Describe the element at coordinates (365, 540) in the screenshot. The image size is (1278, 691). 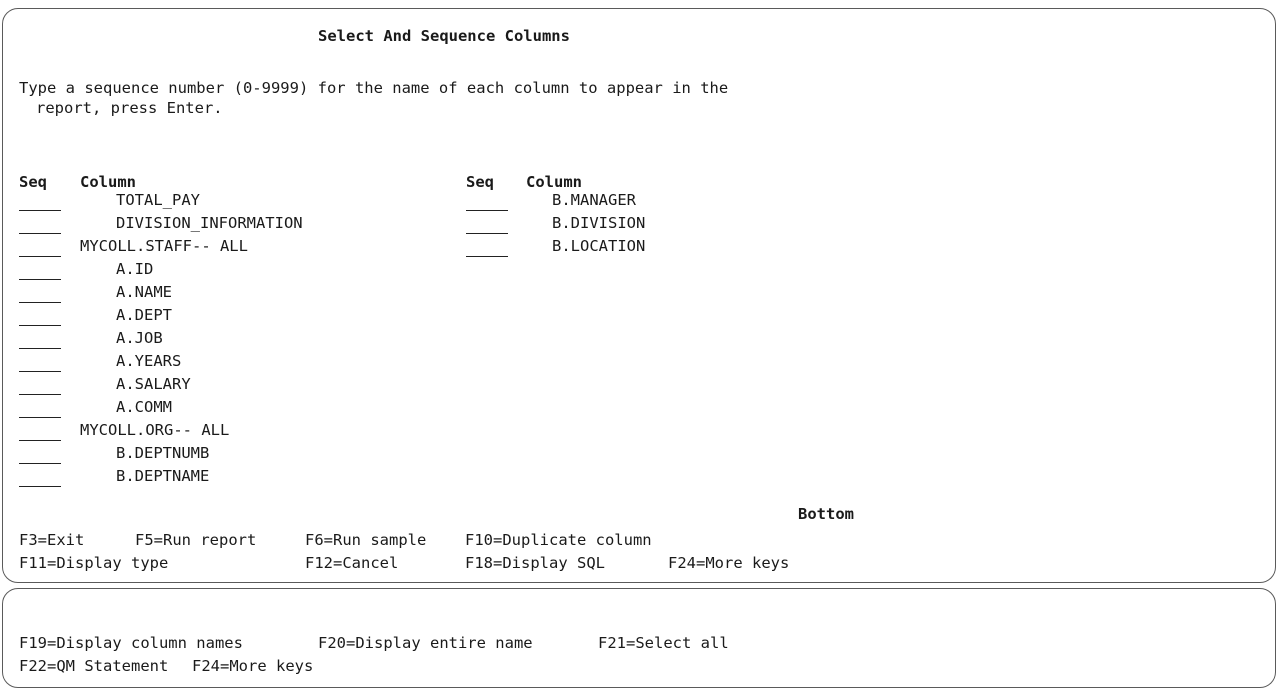
I see `f6-run-sample-key: F6=Run sample` at that location.